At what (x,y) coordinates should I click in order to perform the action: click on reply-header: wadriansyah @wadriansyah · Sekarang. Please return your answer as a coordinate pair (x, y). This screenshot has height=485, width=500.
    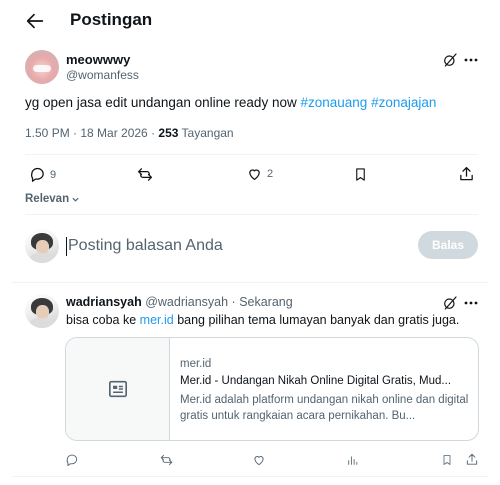
    Looking at the image, I should click on (179, 302).